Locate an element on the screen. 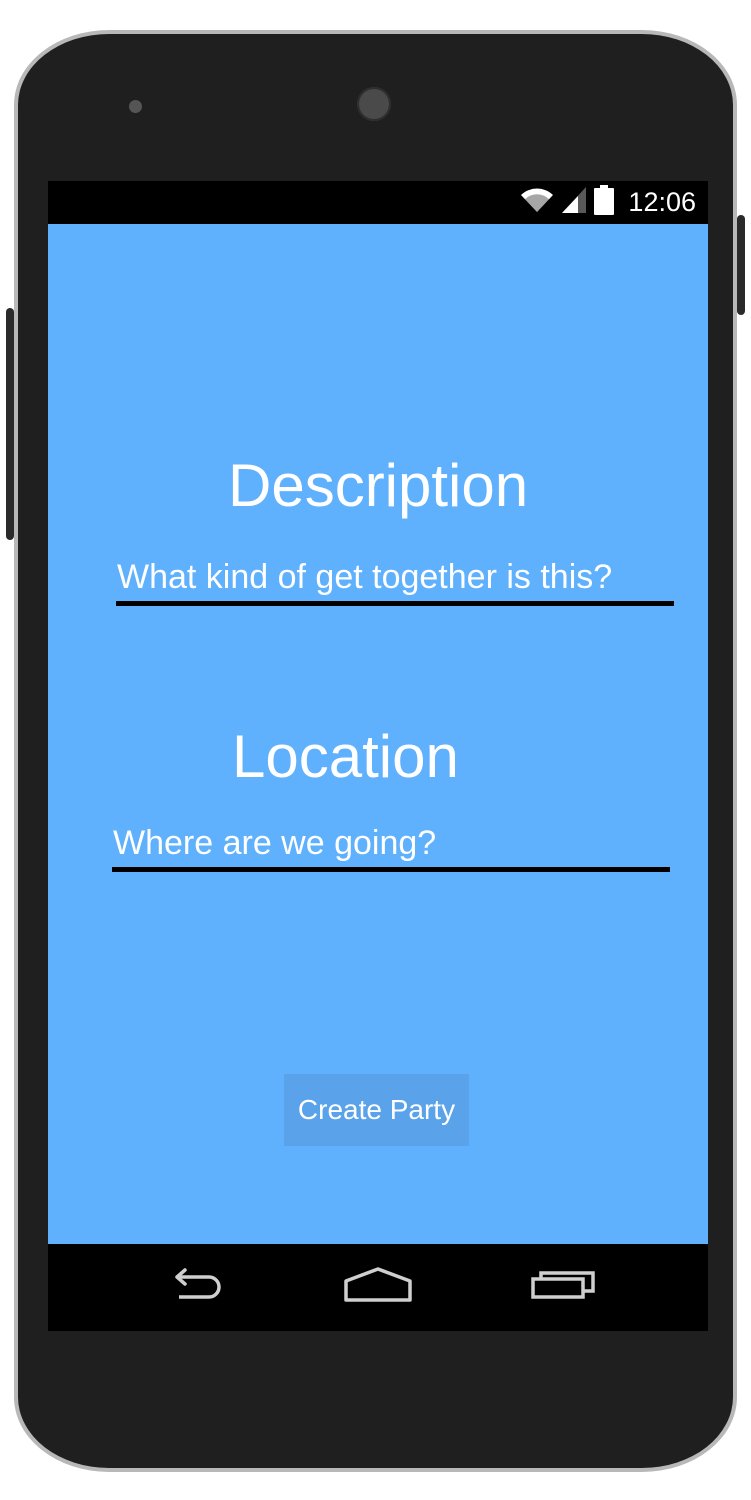 The width and height of the screenshot is (751, 1500). description-heading: Description is located at coordinates (378, 485).